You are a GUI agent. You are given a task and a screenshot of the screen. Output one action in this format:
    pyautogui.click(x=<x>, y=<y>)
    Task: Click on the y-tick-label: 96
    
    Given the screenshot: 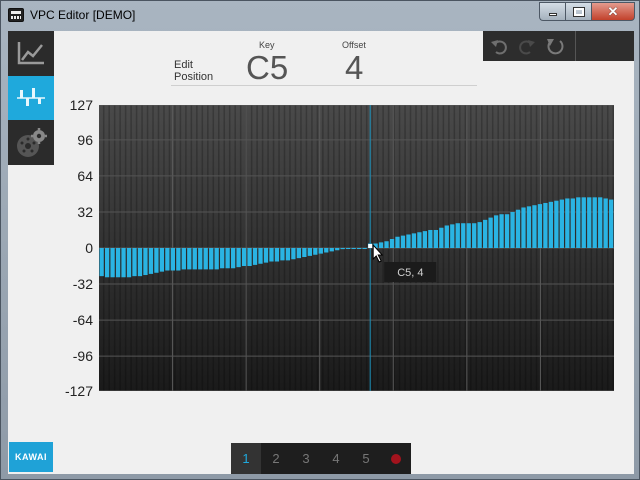 What is the action you would take?
    pyautogui.click(x=85, y=139)
    